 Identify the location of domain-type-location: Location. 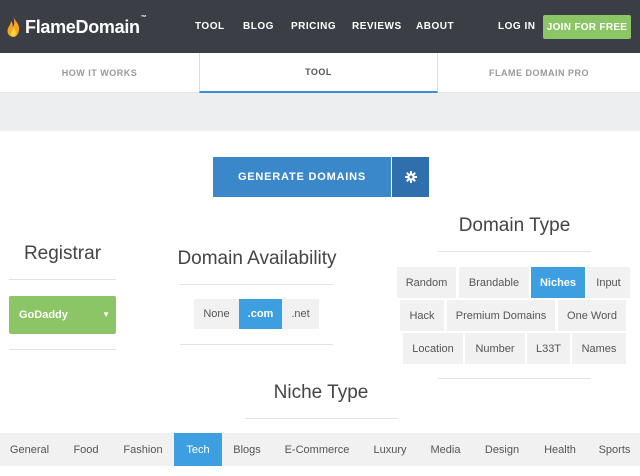
(433, 348).